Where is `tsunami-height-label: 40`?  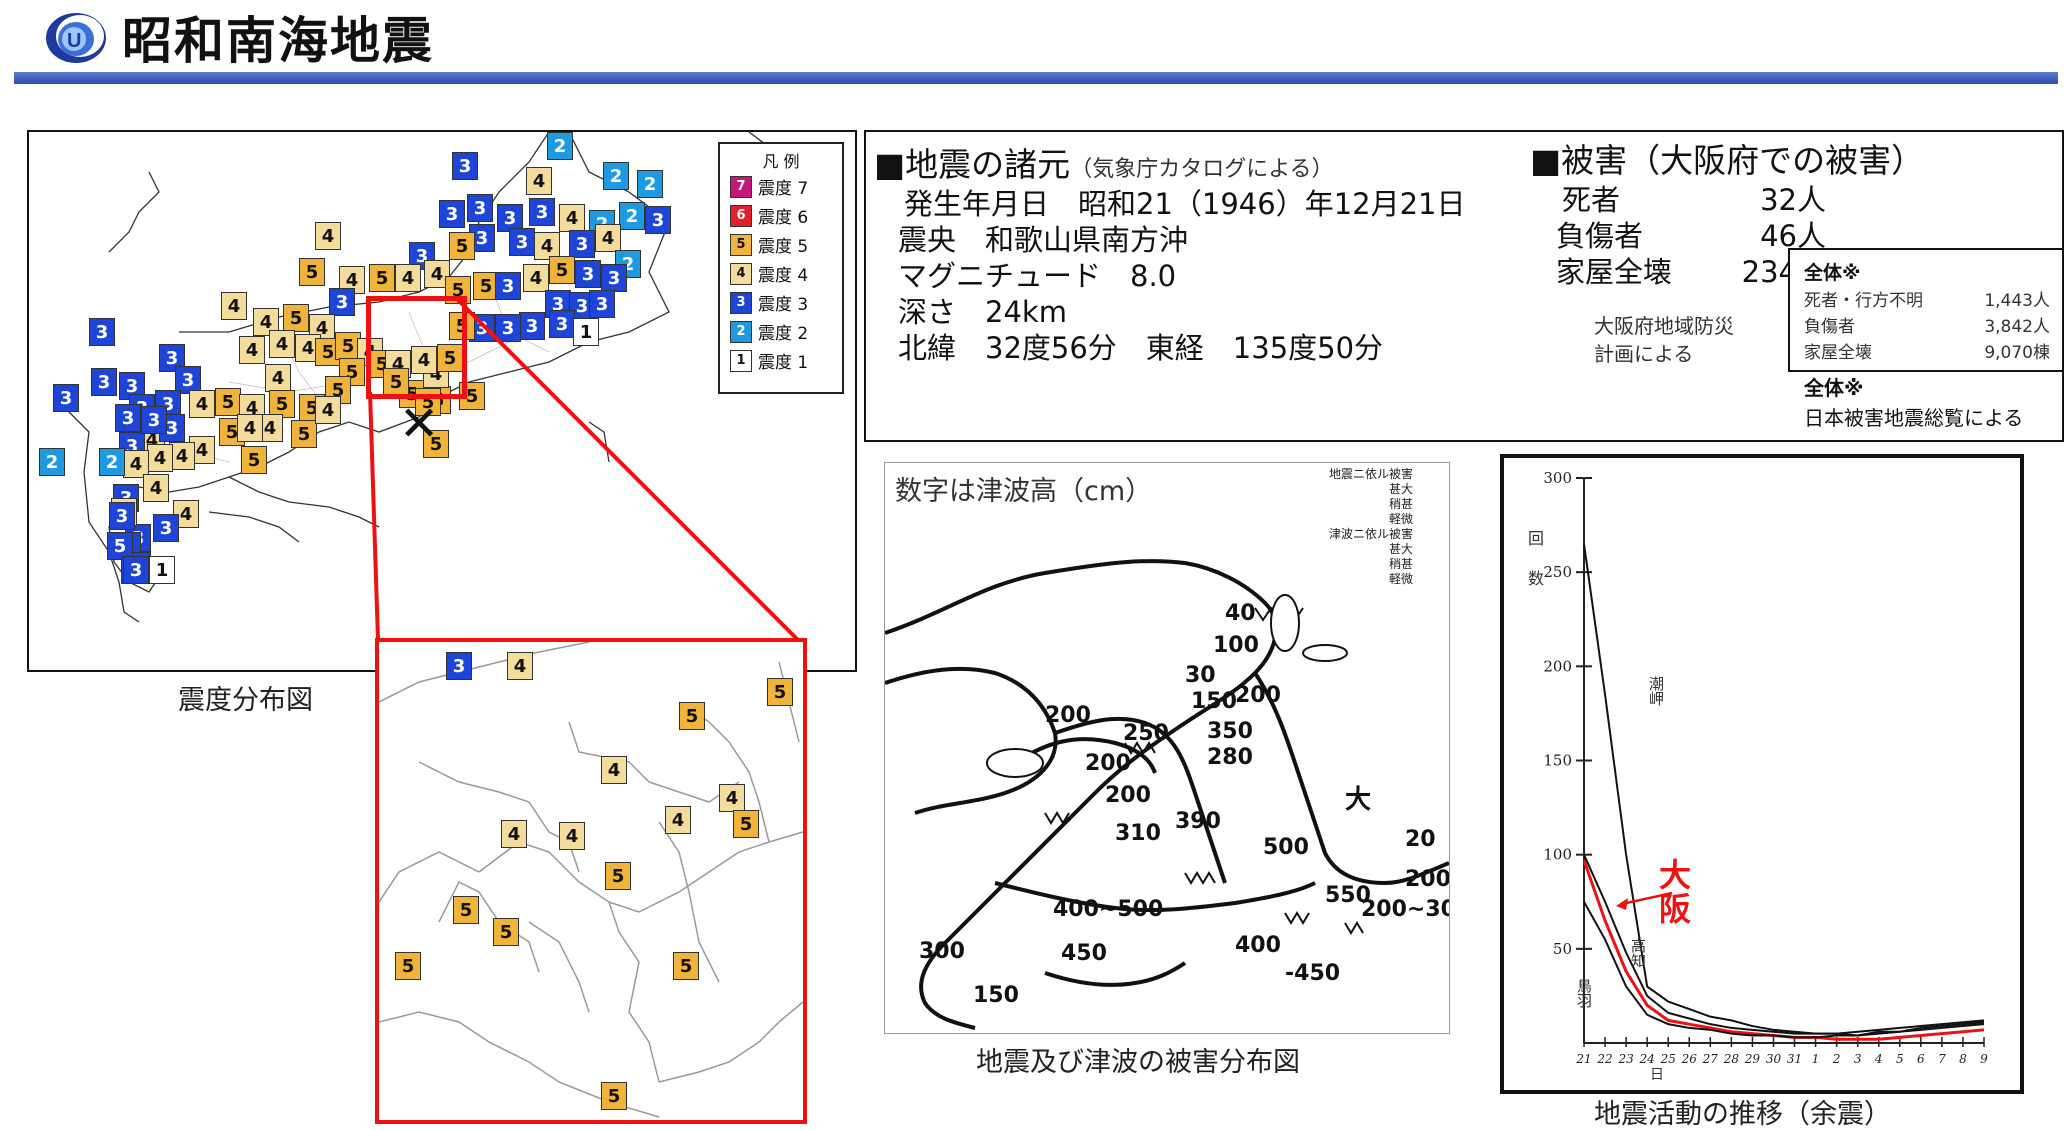 tsunami-height-label: 40 is located at coordinates (1240, 613).